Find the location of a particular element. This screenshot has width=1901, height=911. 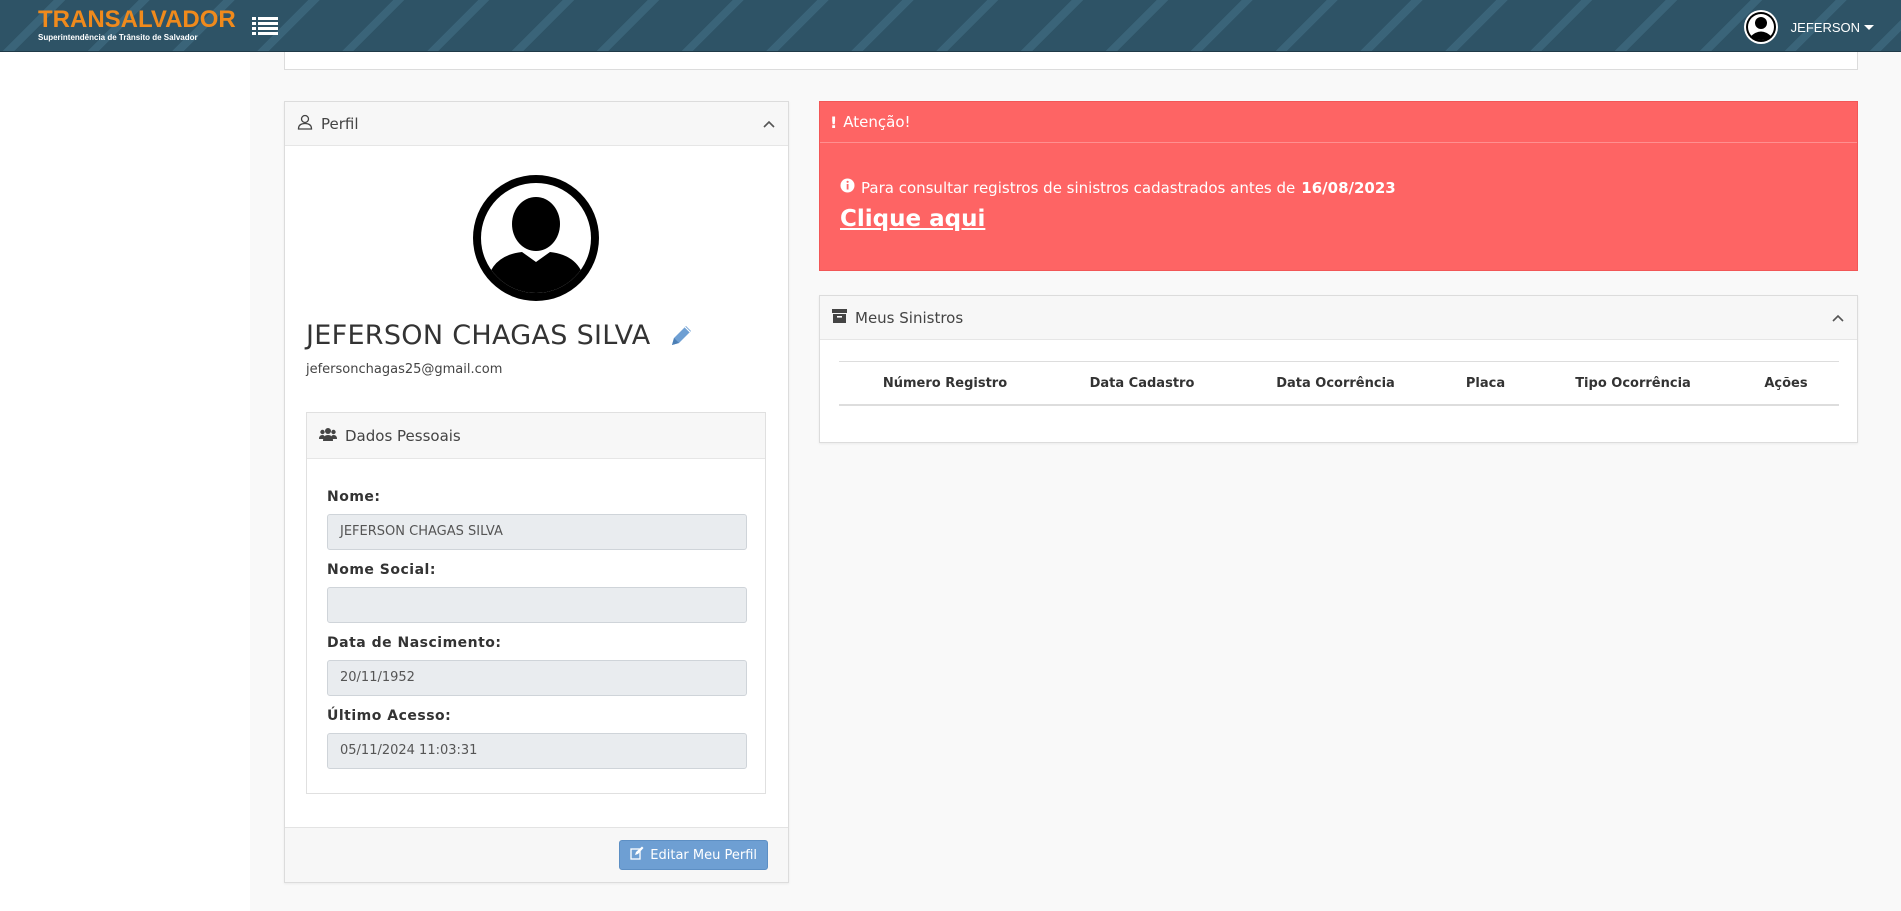

sinistros-header: Meus Sinistros is located at coordinates (1338, 318).